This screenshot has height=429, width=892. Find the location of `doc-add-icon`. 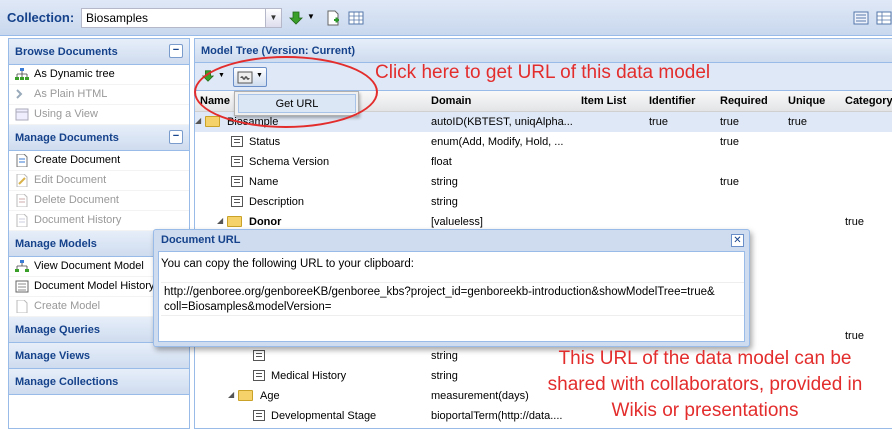

doc-add-icon is located at coordinates (22, 160).